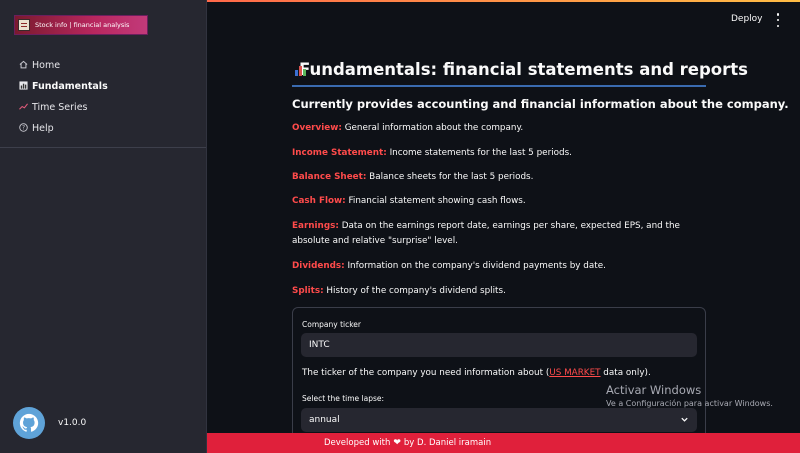  Describe the element at coordinates (103, 107) in the screenshot. I see `sidebar-item-time-series: Time Series` at that location.